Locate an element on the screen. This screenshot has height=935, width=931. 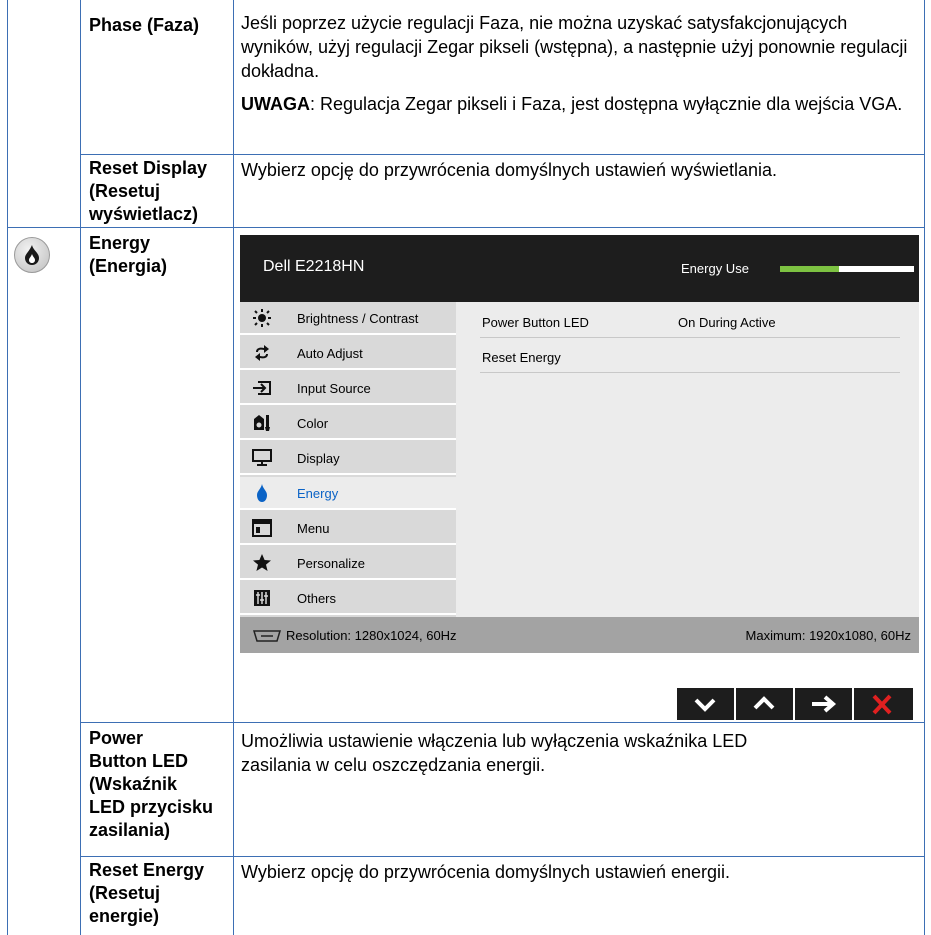
color-icon is located at coordinates (262, 423).